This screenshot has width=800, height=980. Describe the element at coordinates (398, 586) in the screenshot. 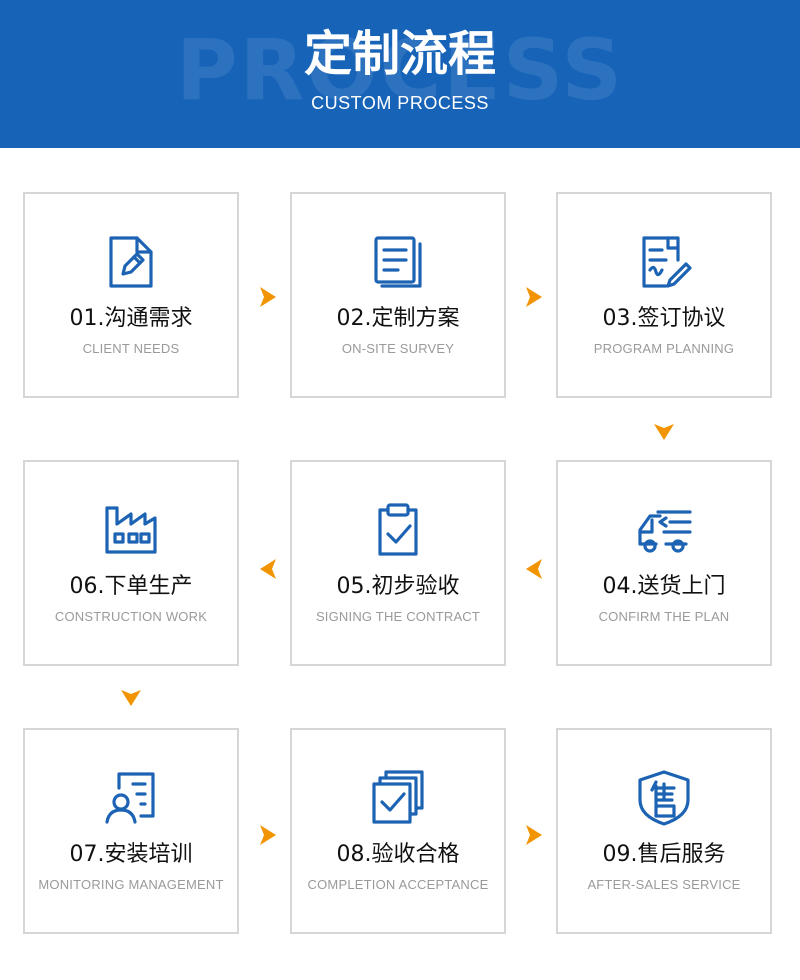

I see `step-title: 05.初步验收` at that location.